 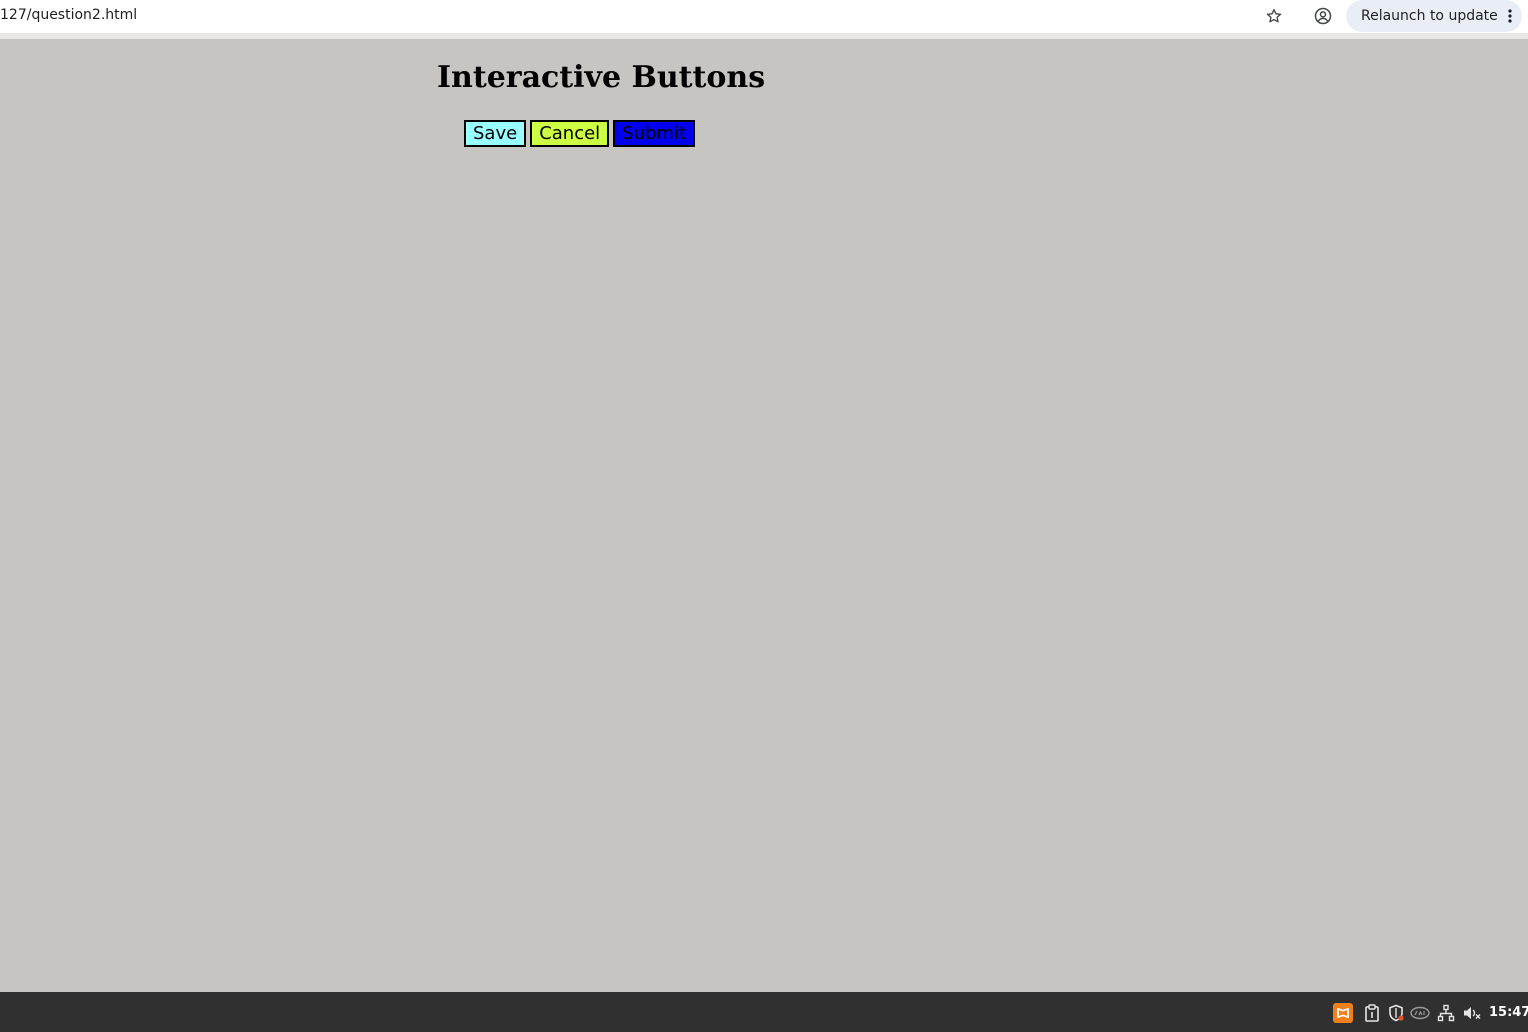 I want to click on save-button: Save, so click(x=495, y=133).